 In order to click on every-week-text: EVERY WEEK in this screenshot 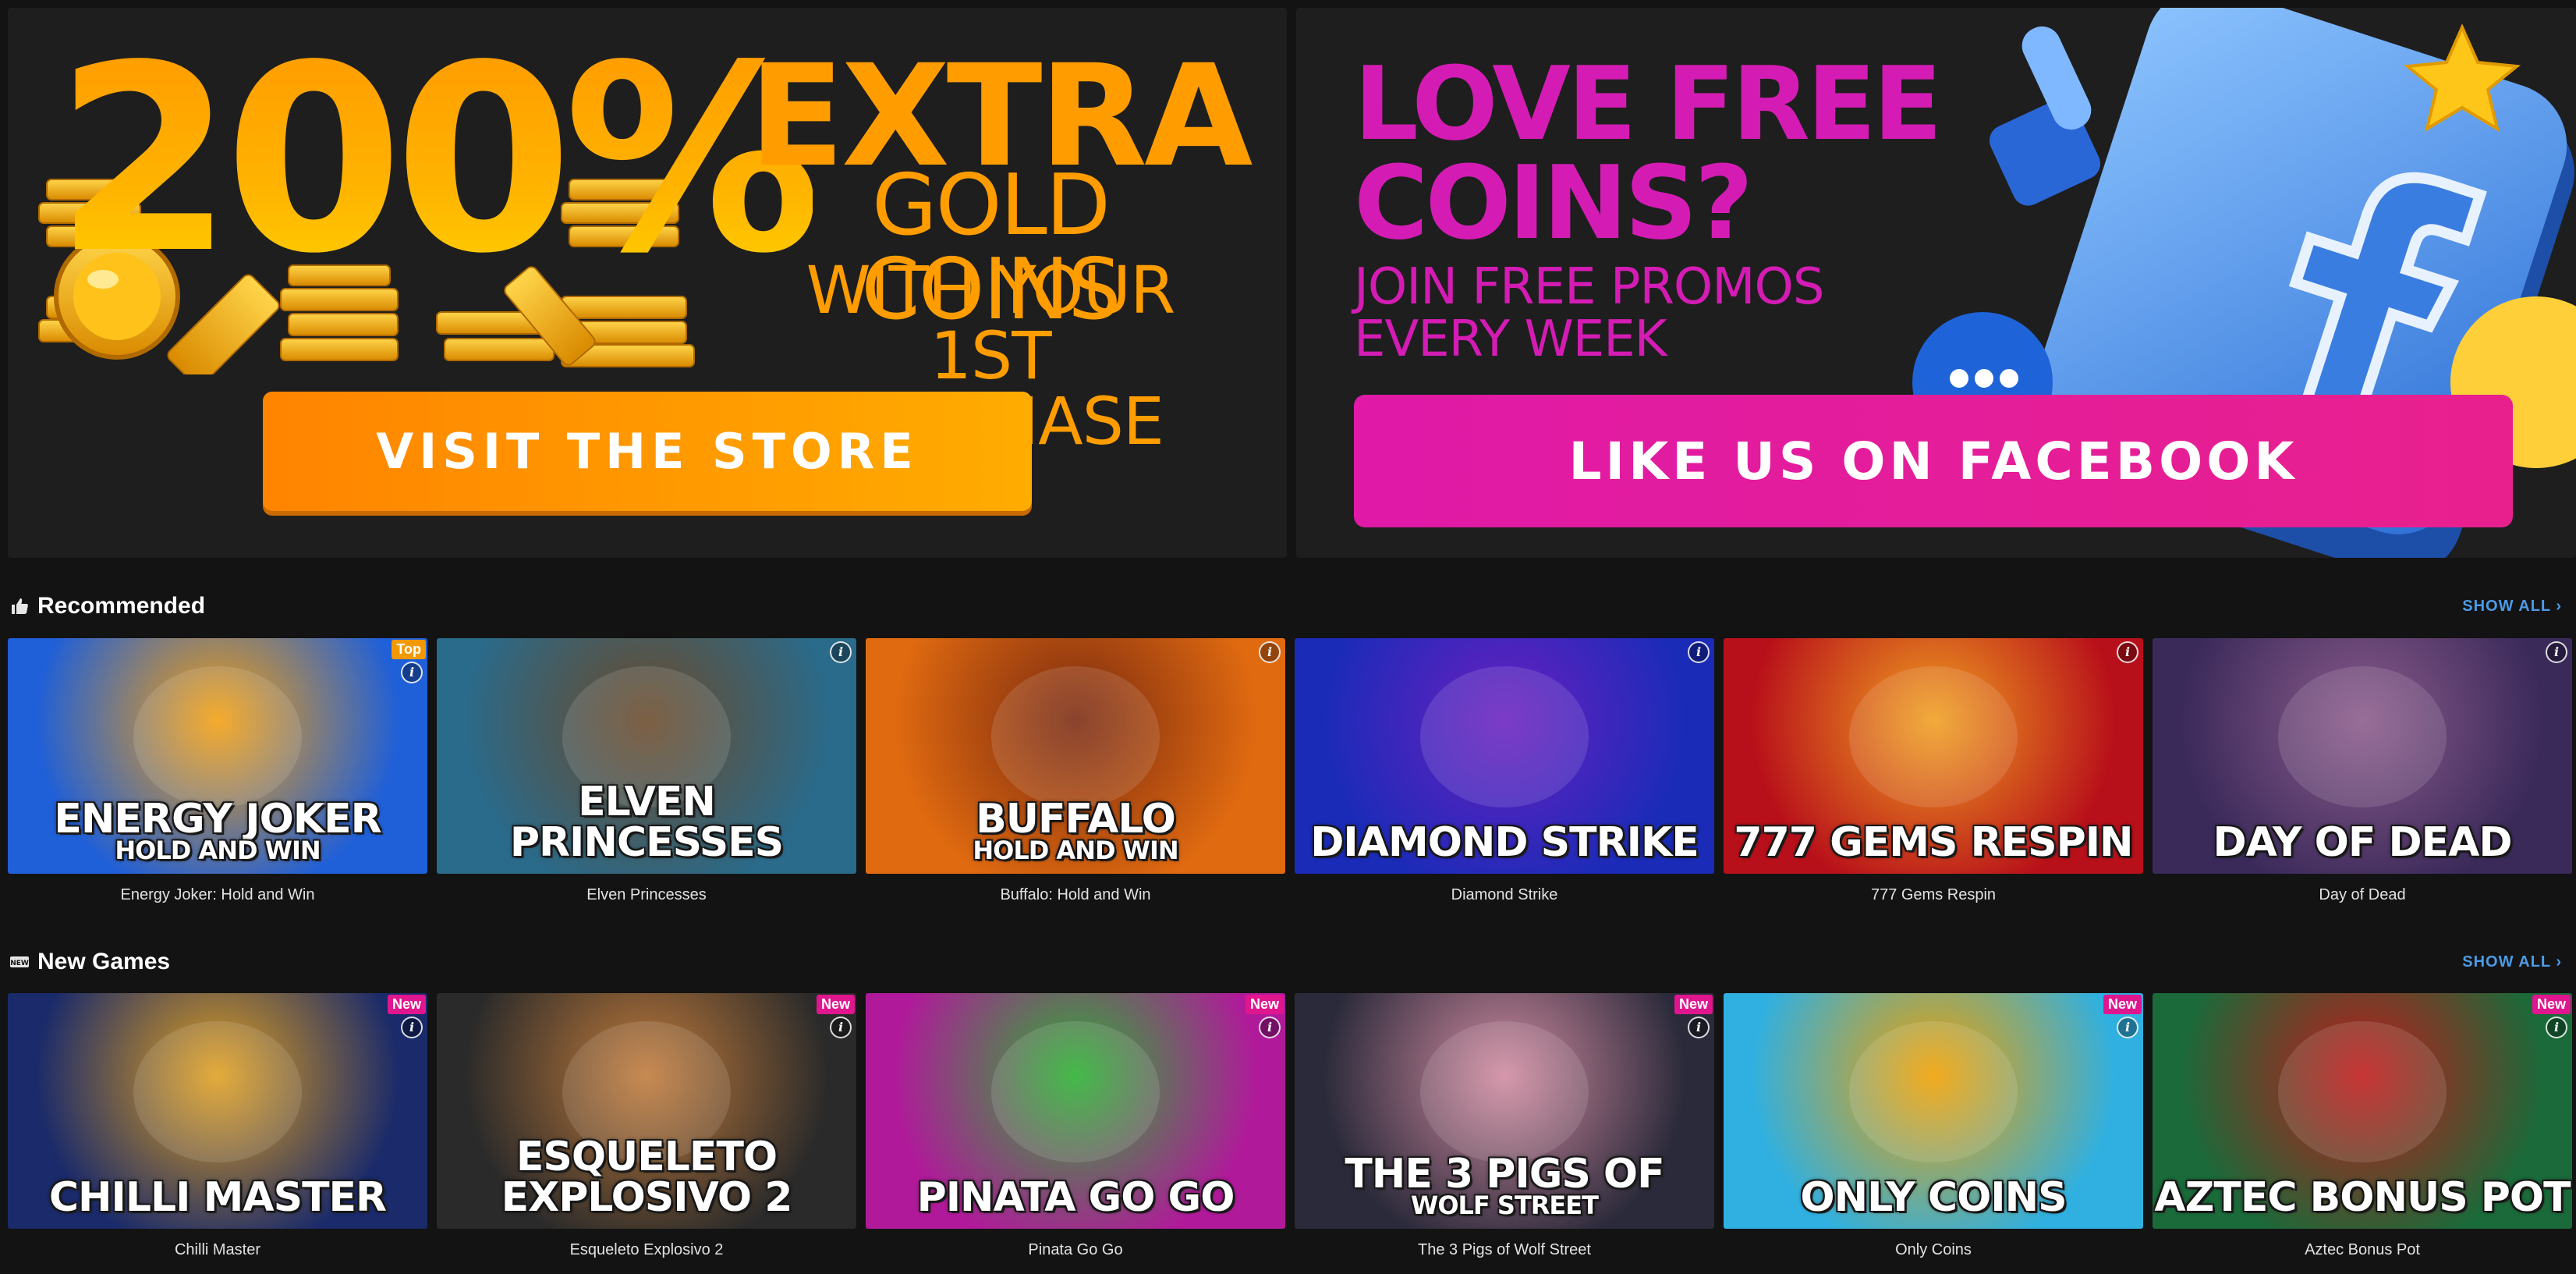, I will do `click(1510, 340)`.